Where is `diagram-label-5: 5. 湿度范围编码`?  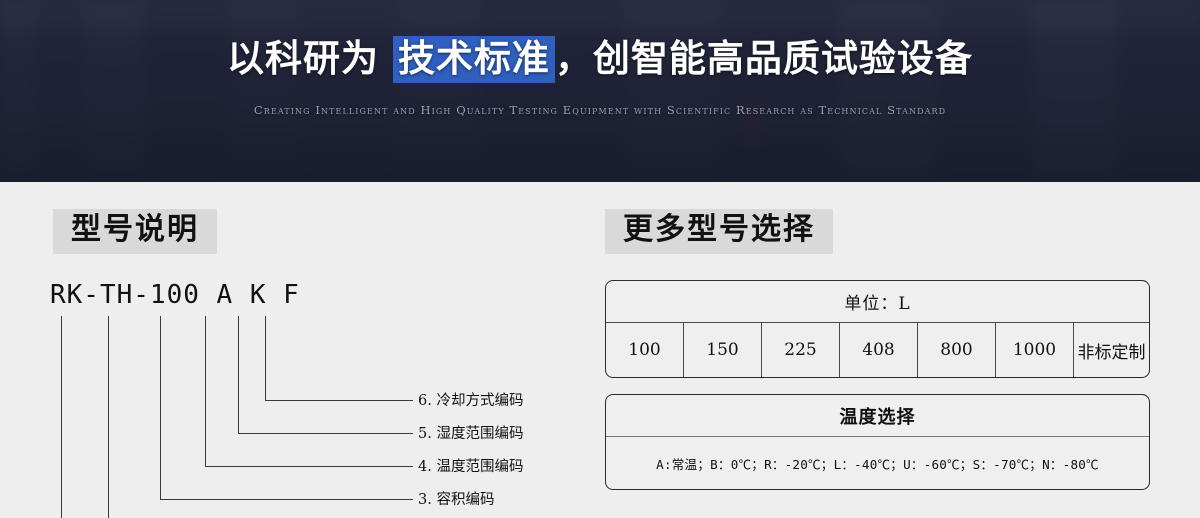
diagram-label-5: 5. 湿度范围编码 is located at coordinates (471, 434).